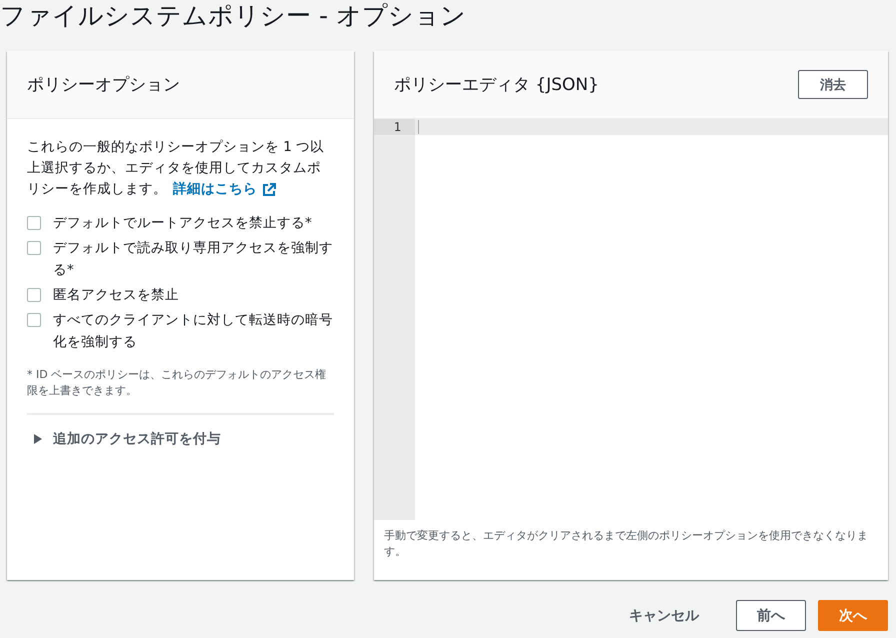 The width and height of the screenshot is (896, 638). Describe the element at coordinates (224, 189) in the screenshot. I see `learn-more-link: 詳細はこちら` at that location.